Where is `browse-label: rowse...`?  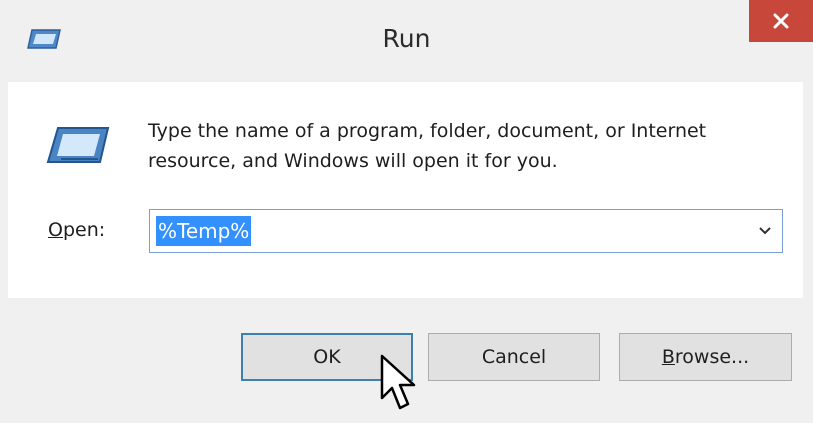 browse-label: rowse... is located at coordinates (712, 357).